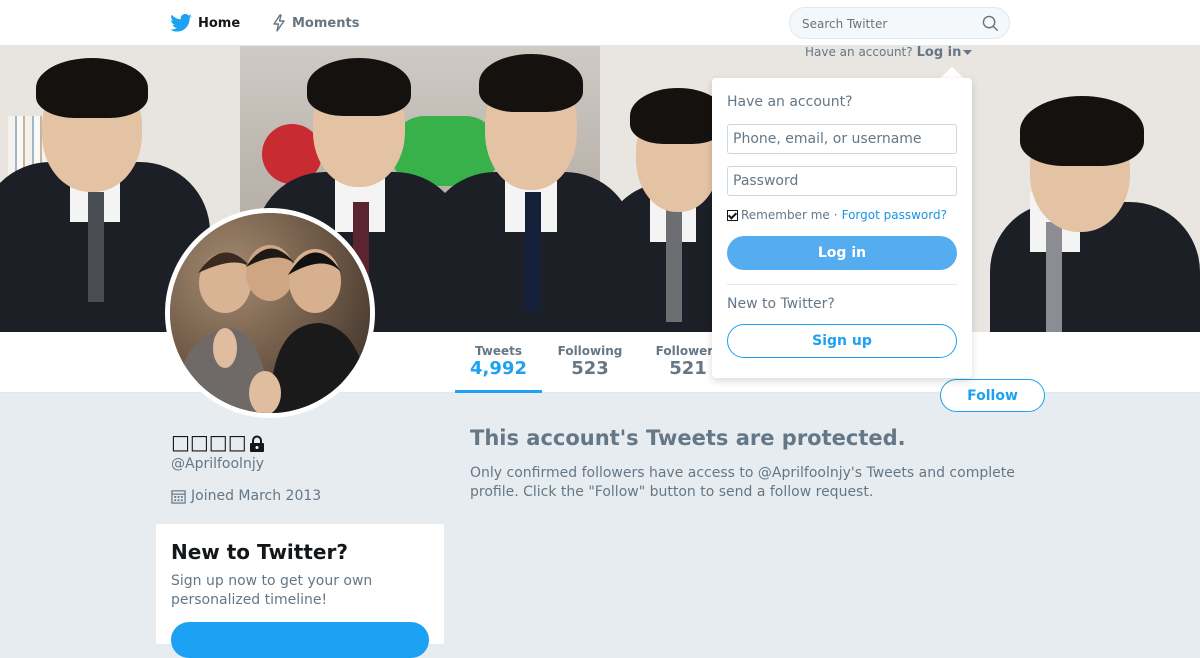  What do you see at coordinates (498, 368) in the screenshot?
I see `stat-tweets-value: 4,992` at bounding box center [498, 368].